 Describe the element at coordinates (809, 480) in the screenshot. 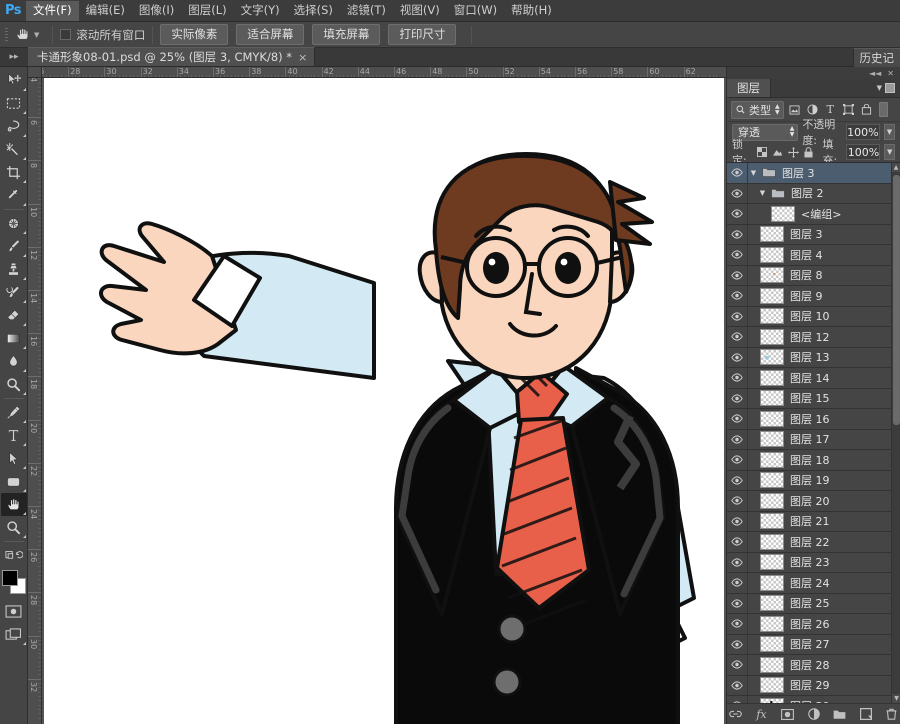

I see `layer-row: 图层 19` at that location.